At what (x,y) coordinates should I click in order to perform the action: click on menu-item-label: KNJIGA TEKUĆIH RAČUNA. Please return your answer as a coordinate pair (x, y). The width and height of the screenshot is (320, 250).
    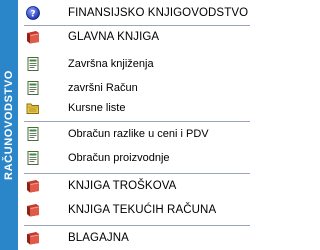
    Looking at the image, I should click on (142, 210).